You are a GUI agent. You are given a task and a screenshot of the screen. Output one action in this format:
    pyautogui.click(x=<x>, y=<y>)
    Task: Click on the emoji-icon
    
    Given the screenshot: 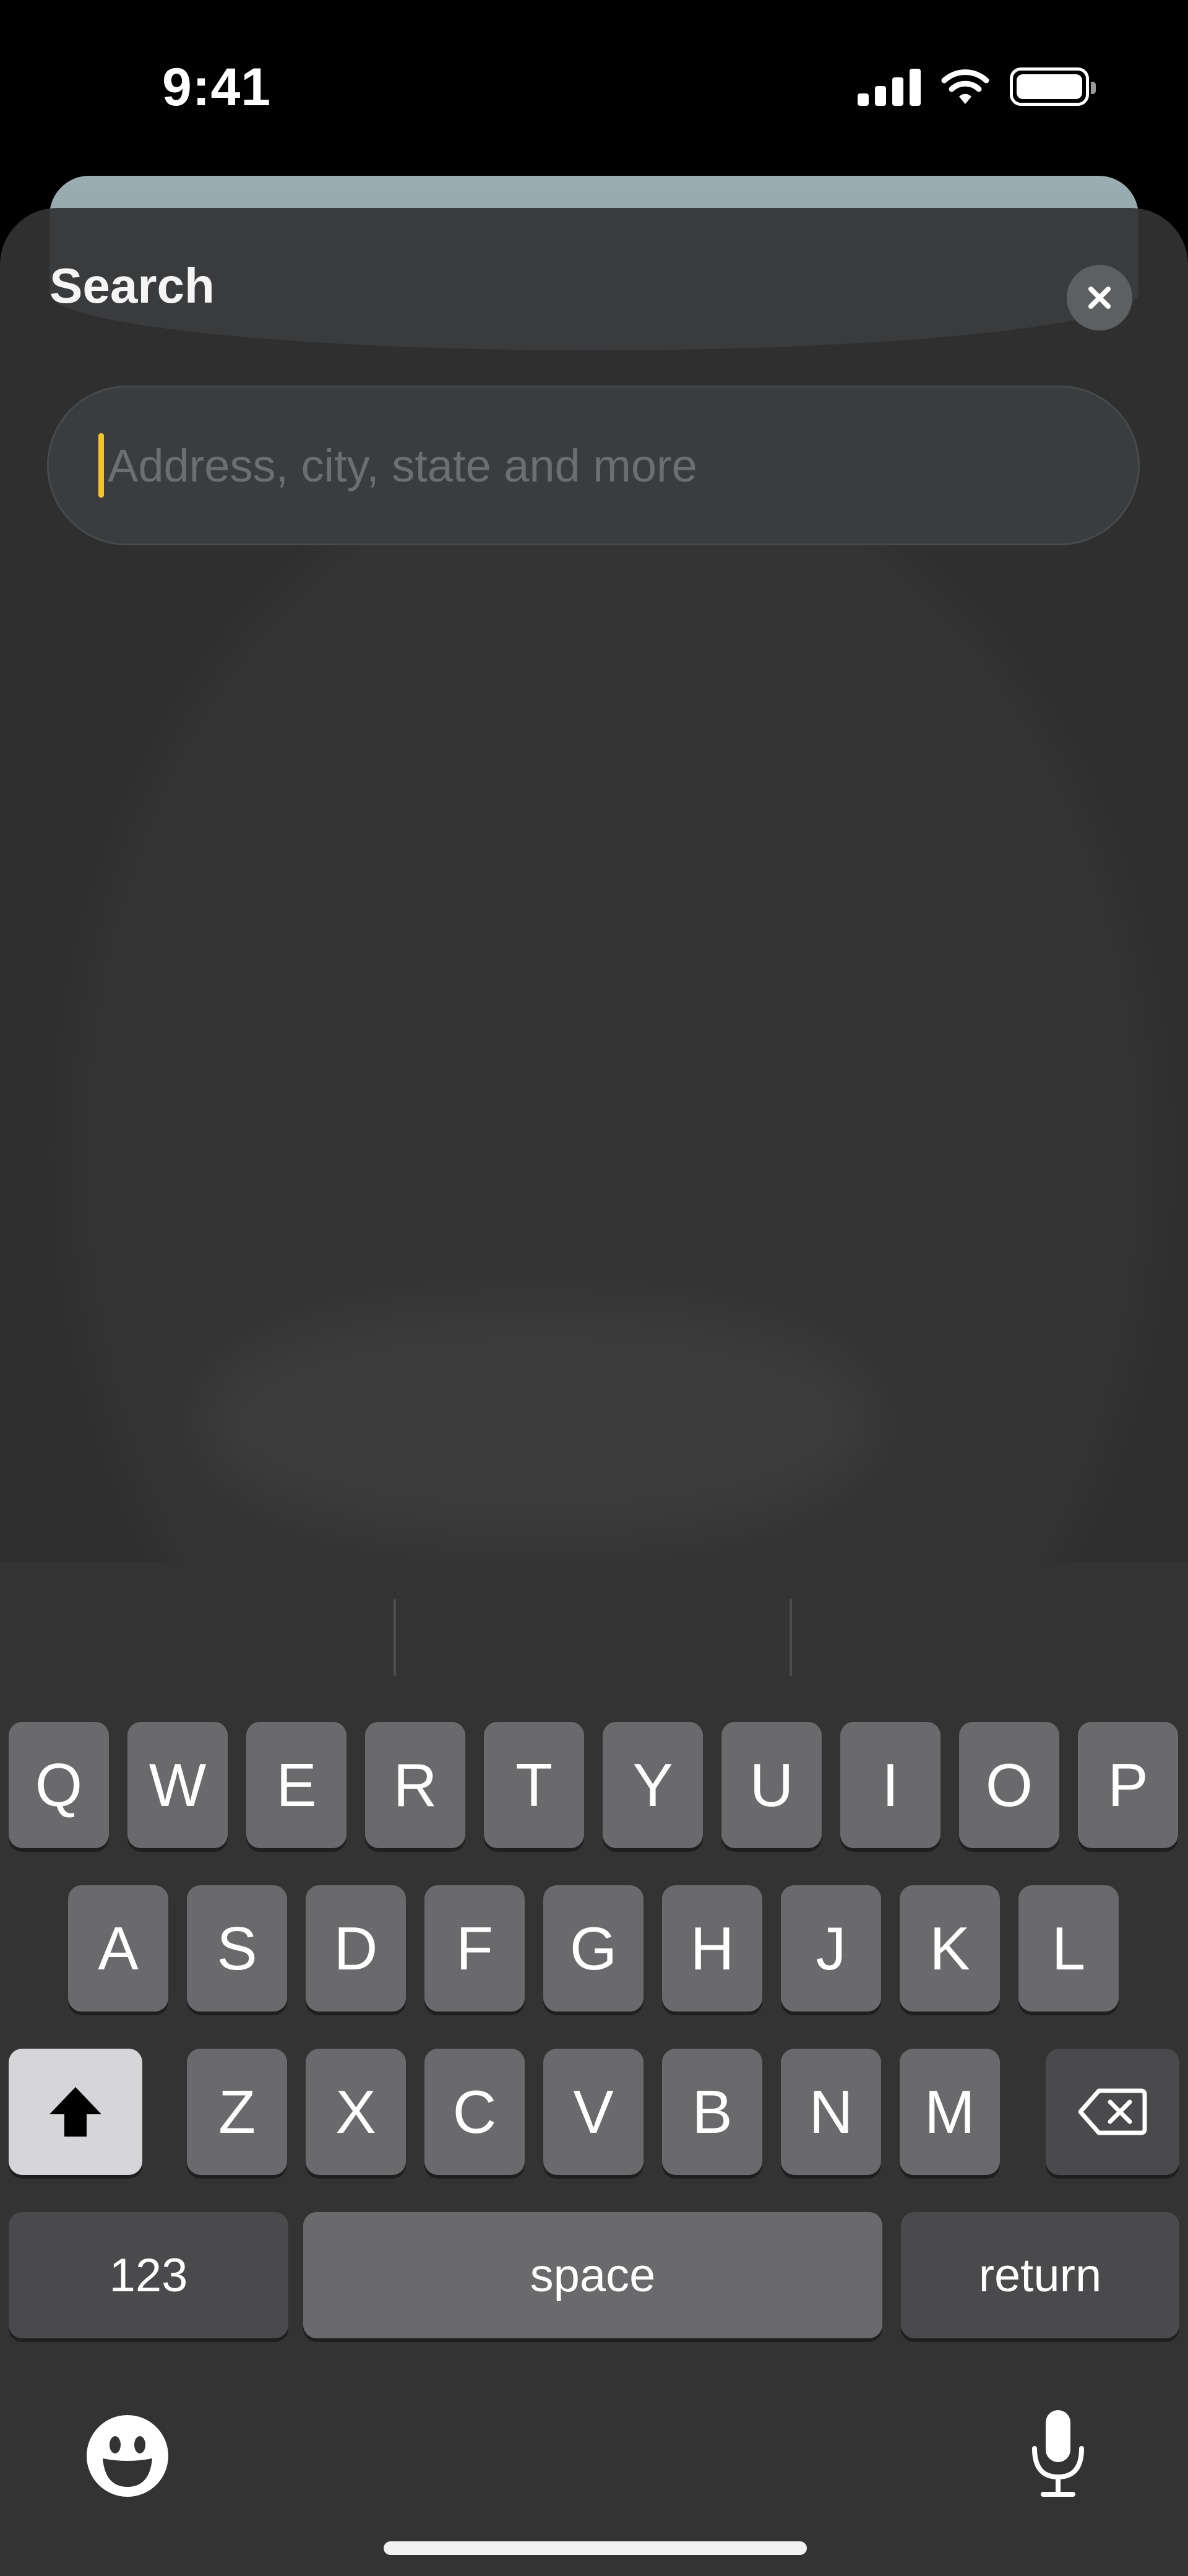 What is the action you would take?
    pyautogui.click(x=127, y=2456)
    